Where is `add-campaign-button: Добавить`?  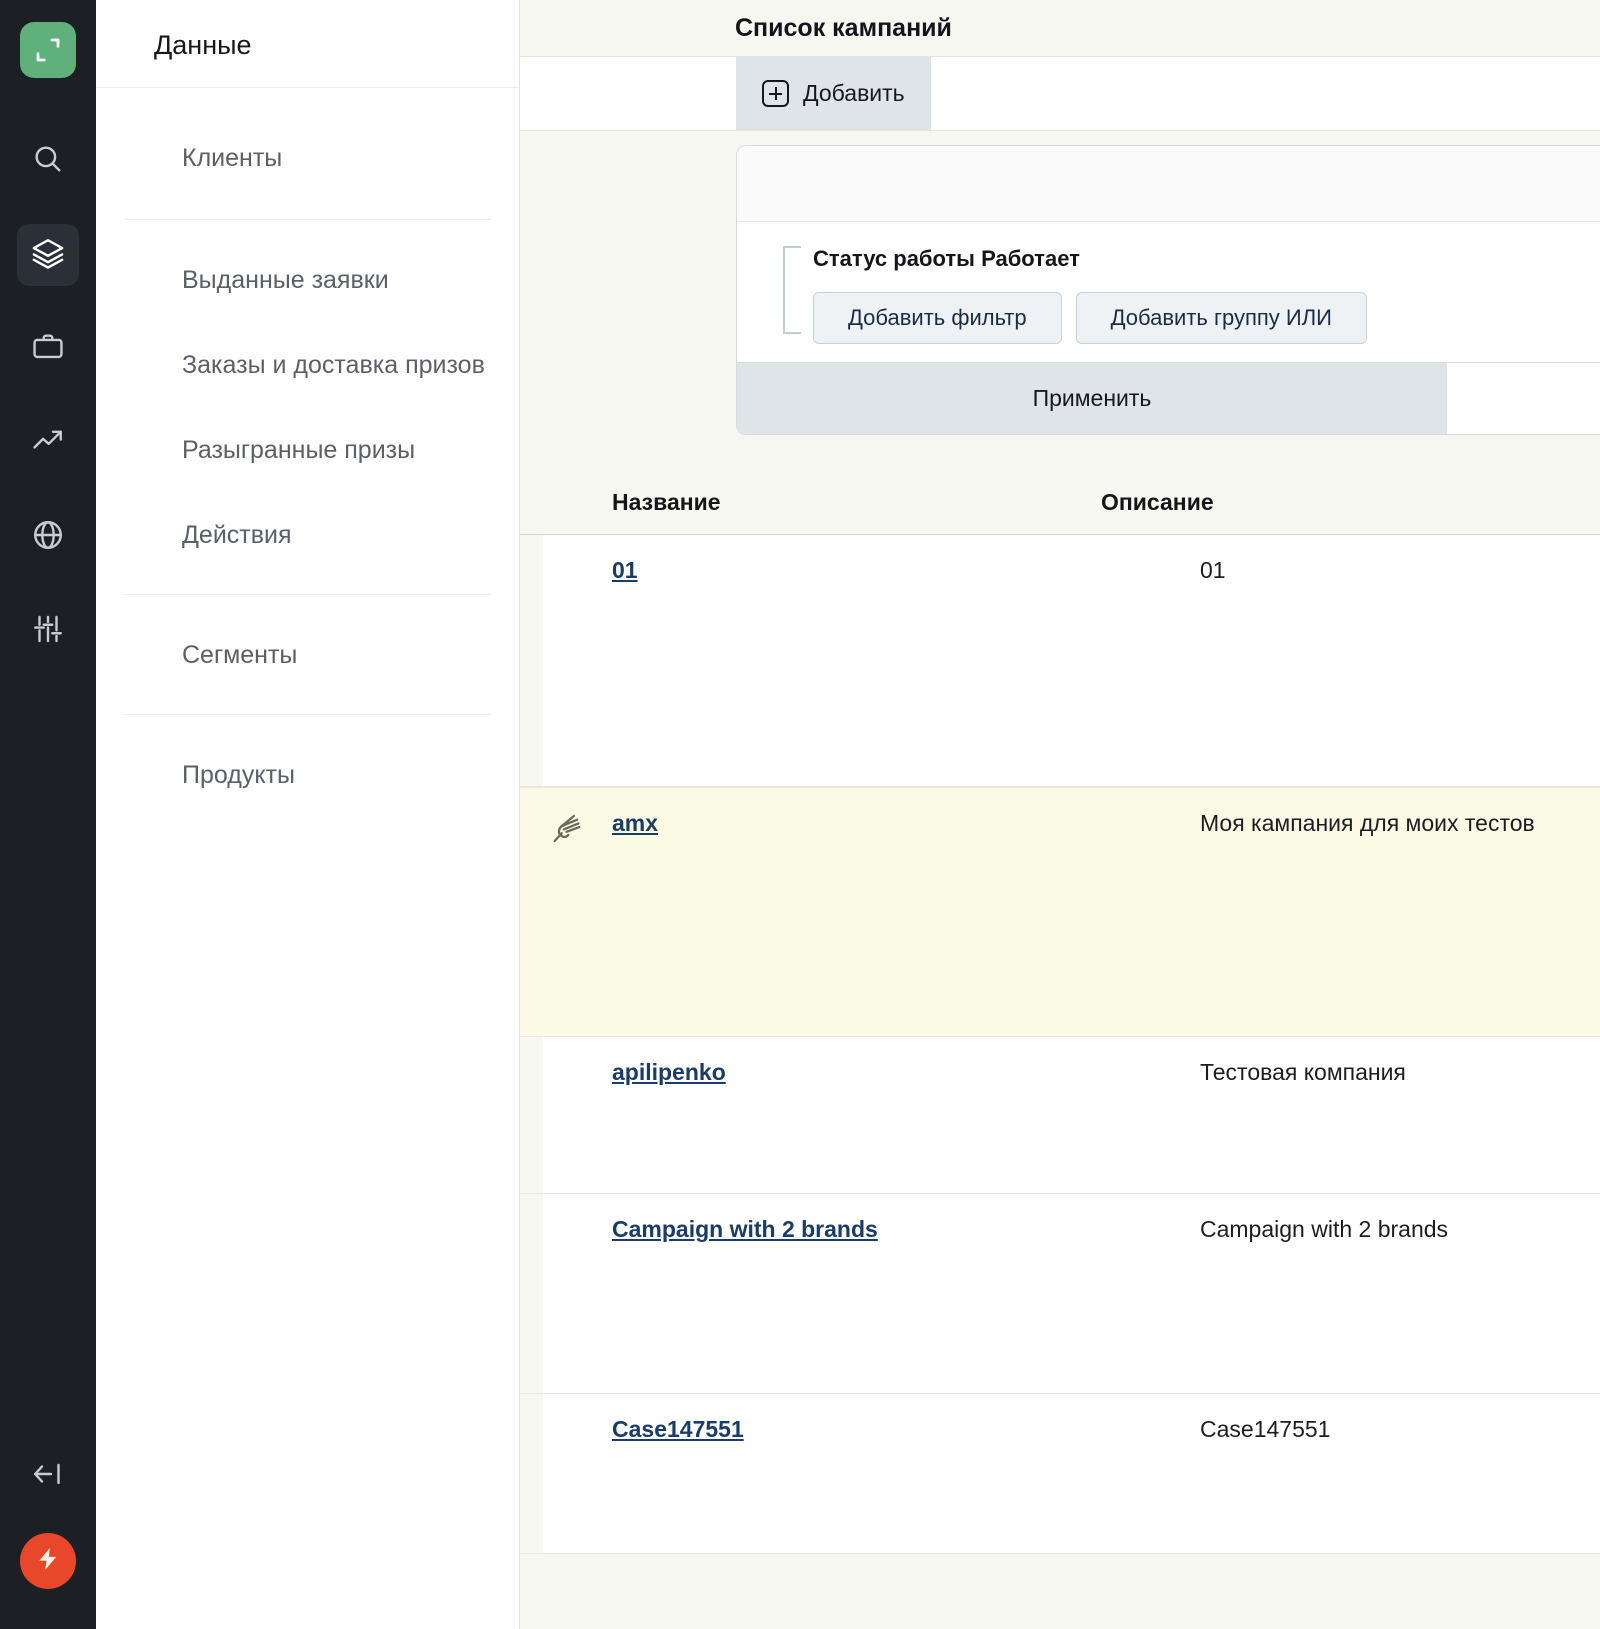
add-campaign-button: Добавить is located at coordinates (833, 93).